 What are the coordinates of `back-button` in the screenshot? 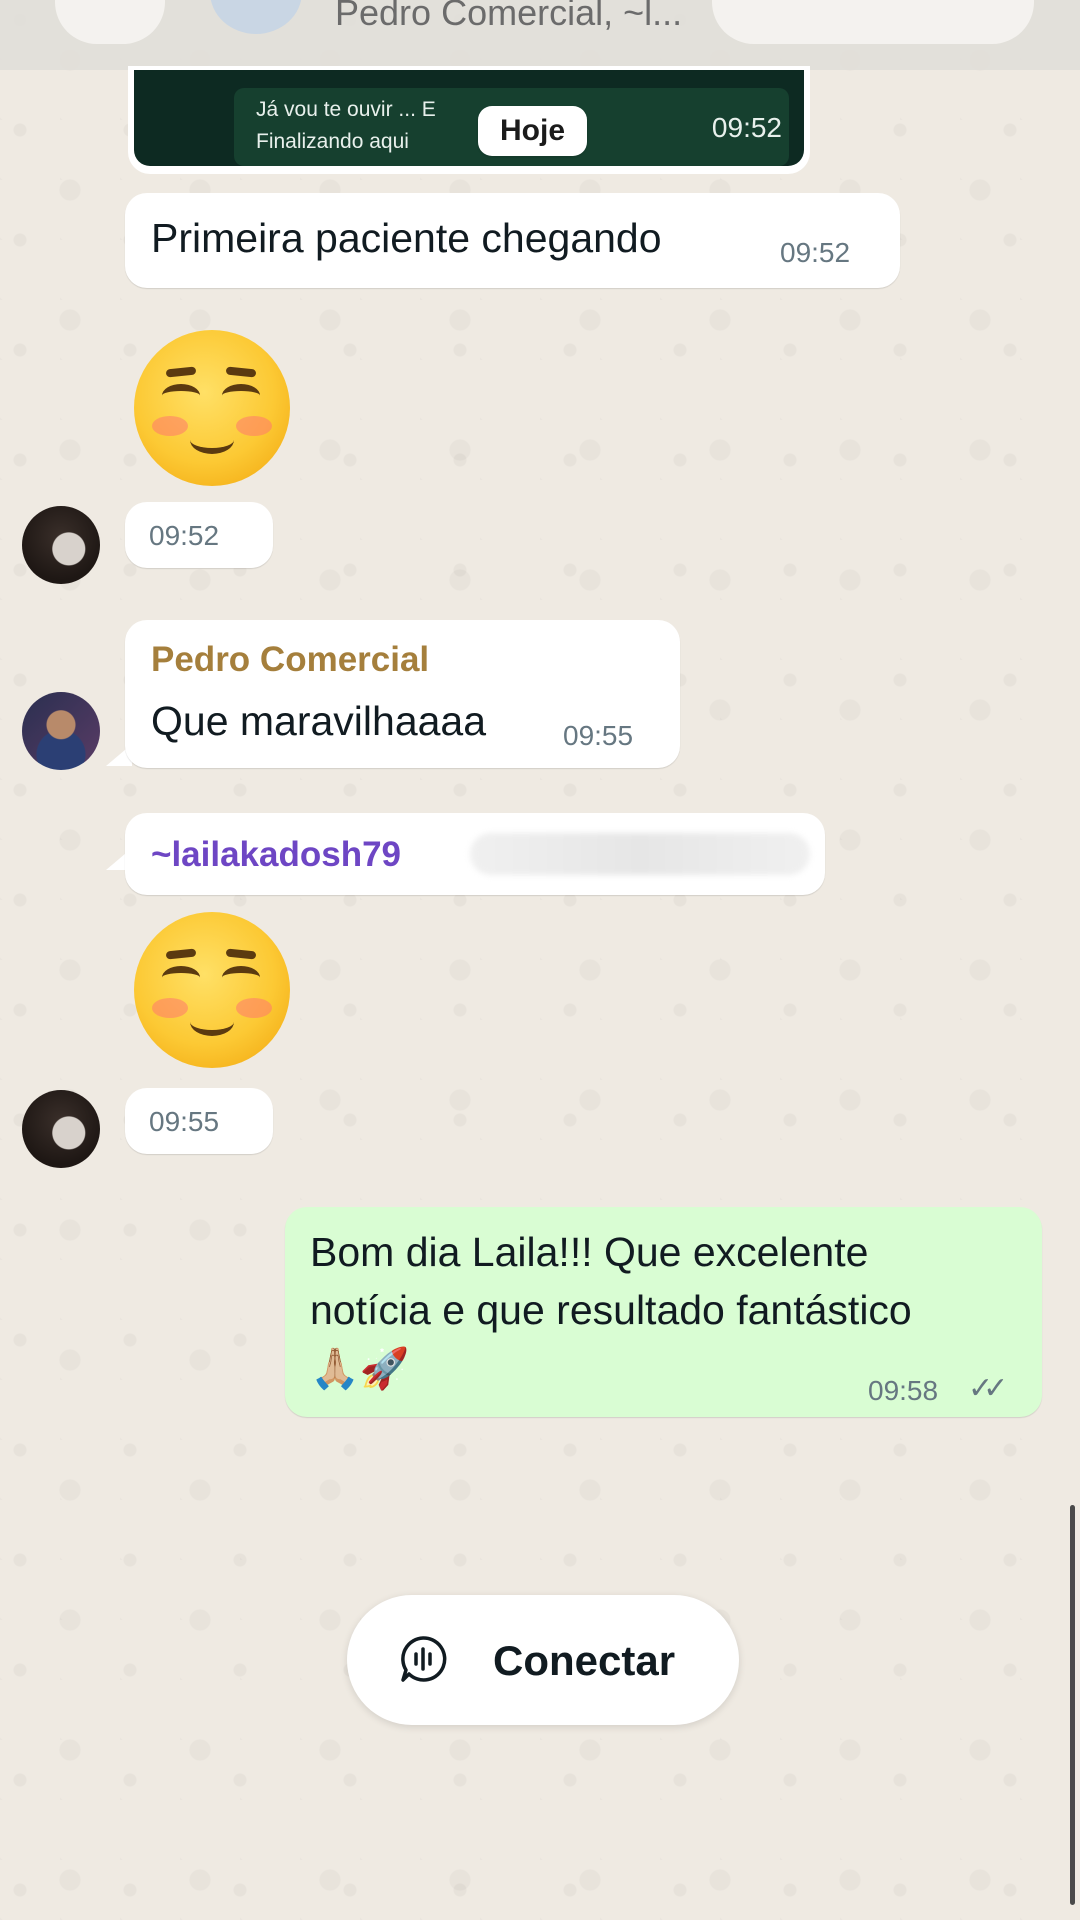 It's located at (110, 22).